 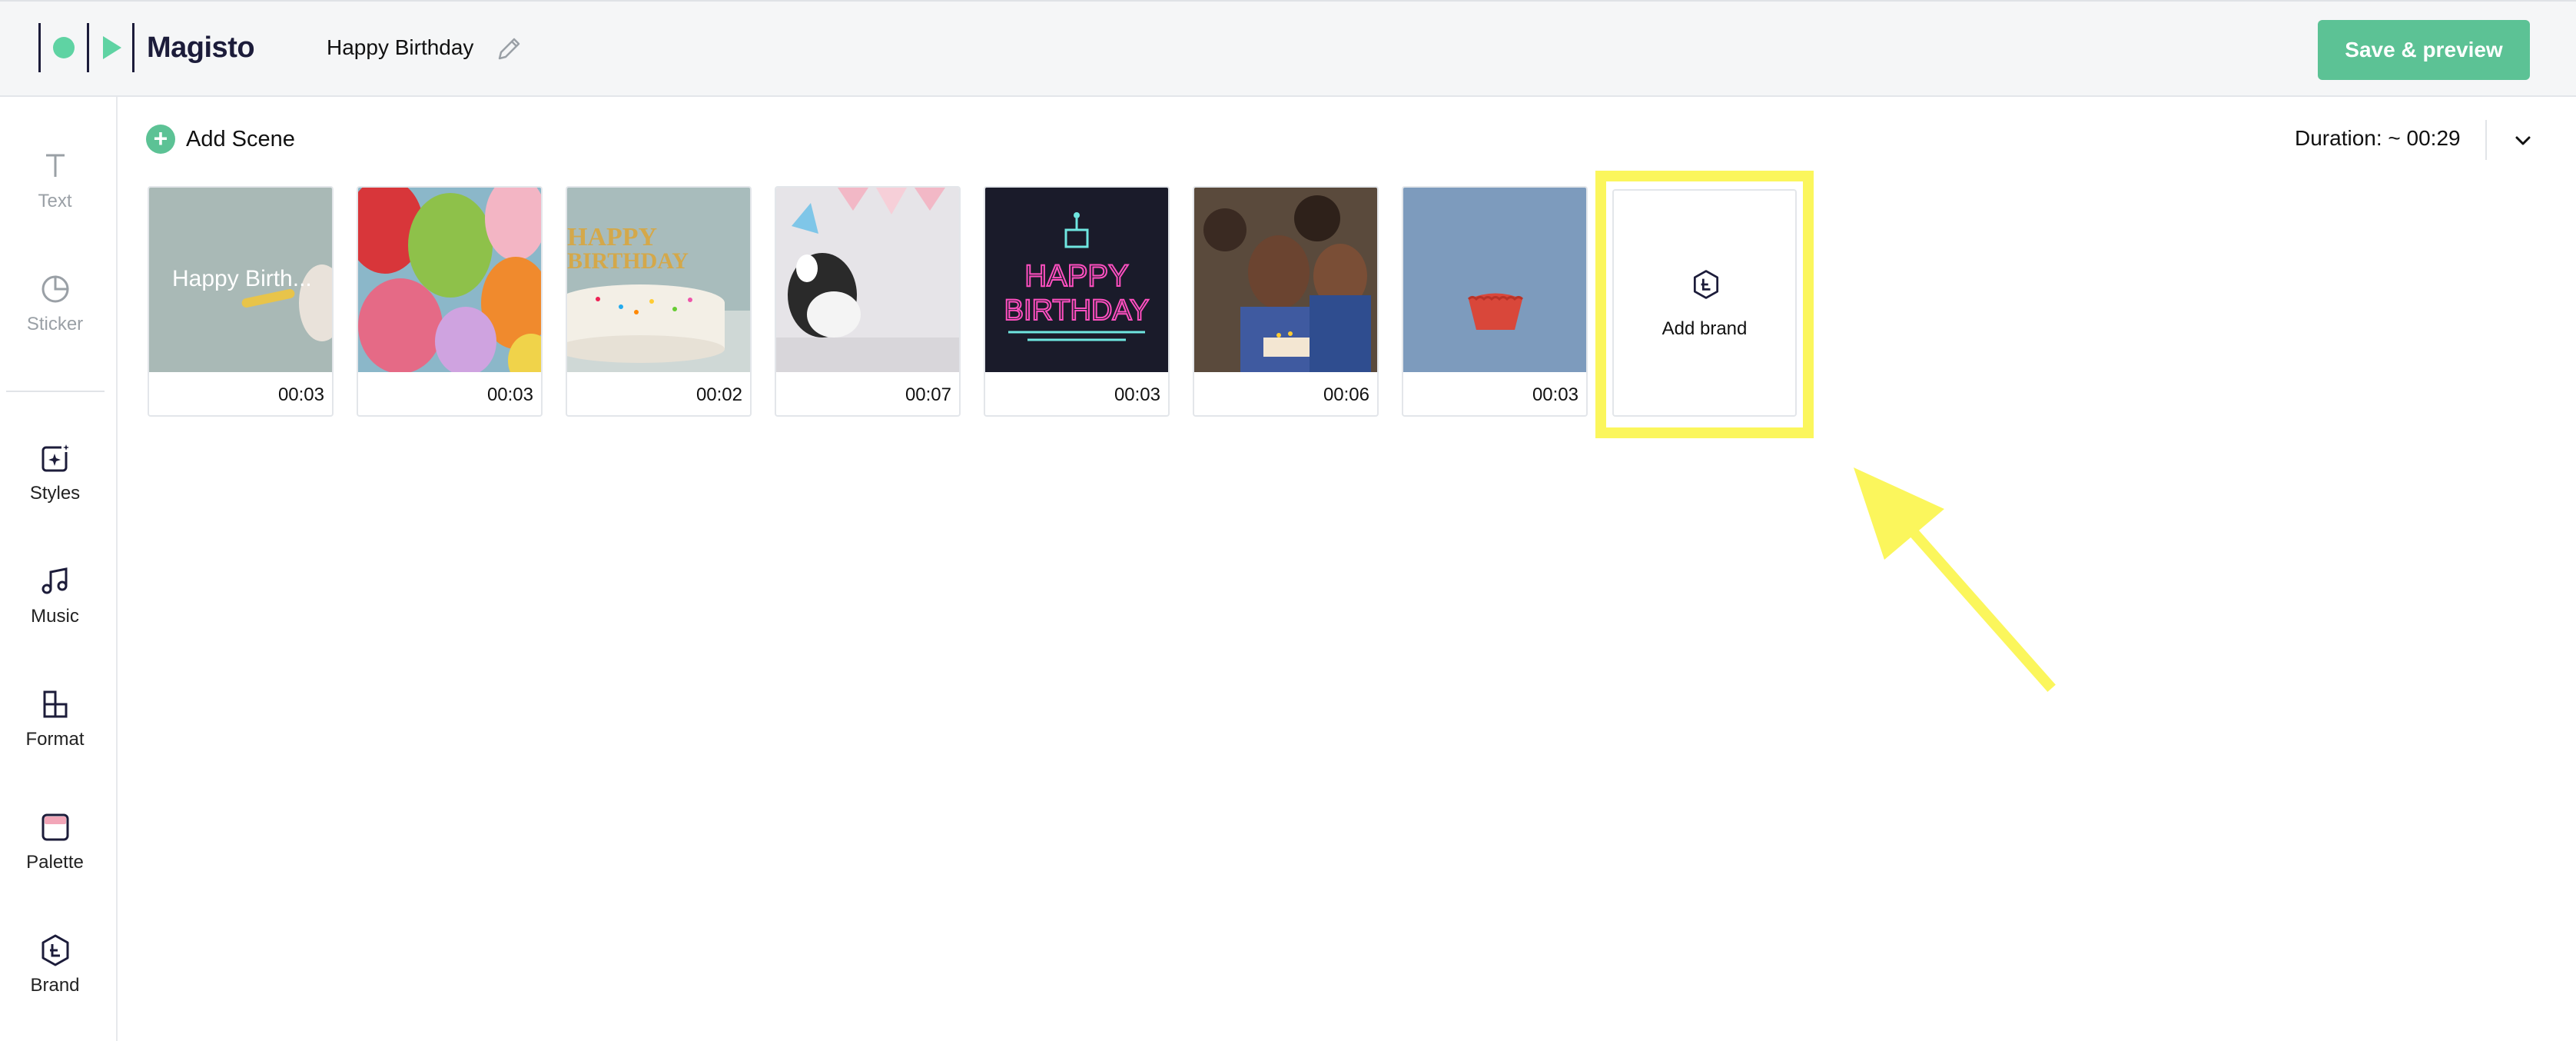 What do you see at coordinates (55, 324) in the screenshot?
I see `sidebar-item-label: Sticker` at bounding box center [55, 324].